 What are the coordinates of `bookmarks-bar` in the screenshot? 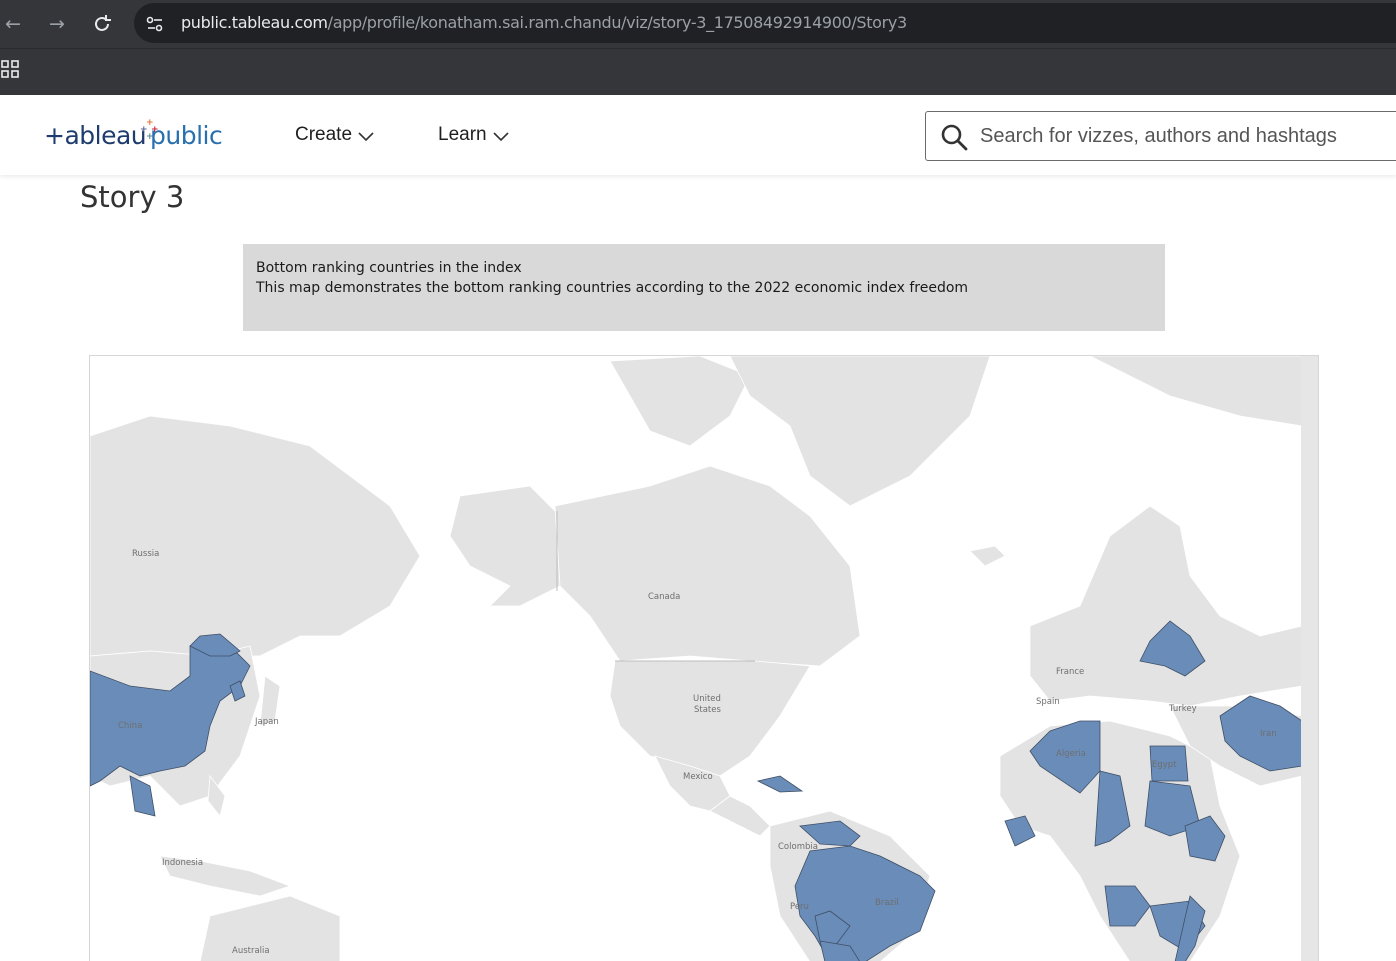 It's located at (698, 71).